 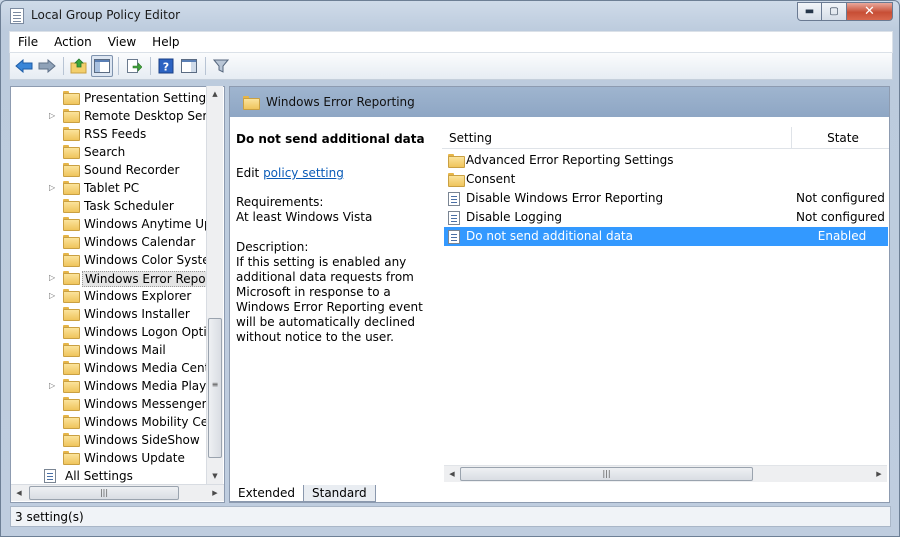 I want to click on tree-item: Task Scheduler, so click(x=111, y=206).